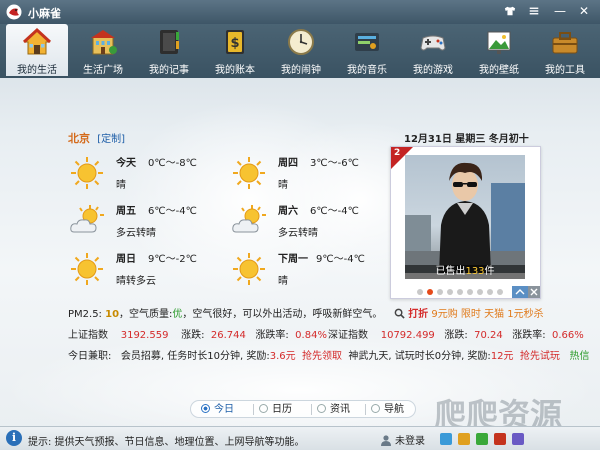  Describe the element at coordinates (235, 50) in the screenshot. I see `tool-my-ledger: $ 我的账本` at that location.